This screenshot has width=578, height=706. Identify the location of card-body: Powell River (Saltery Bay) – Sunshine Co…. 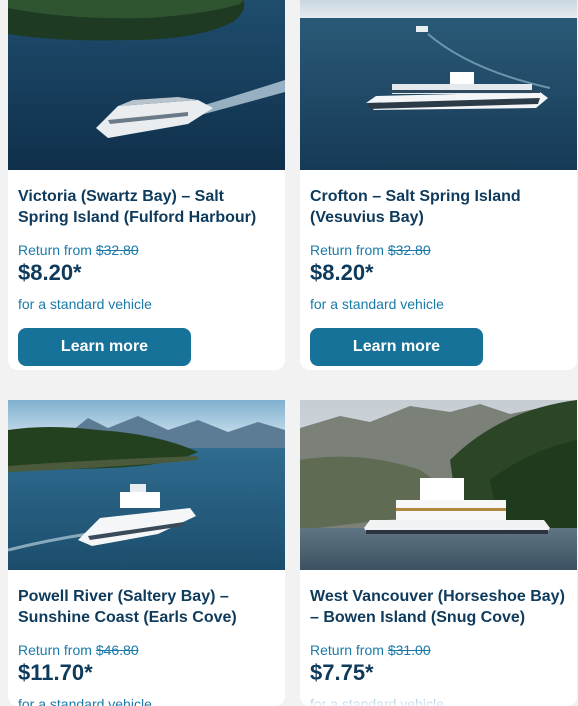
(146, 638).